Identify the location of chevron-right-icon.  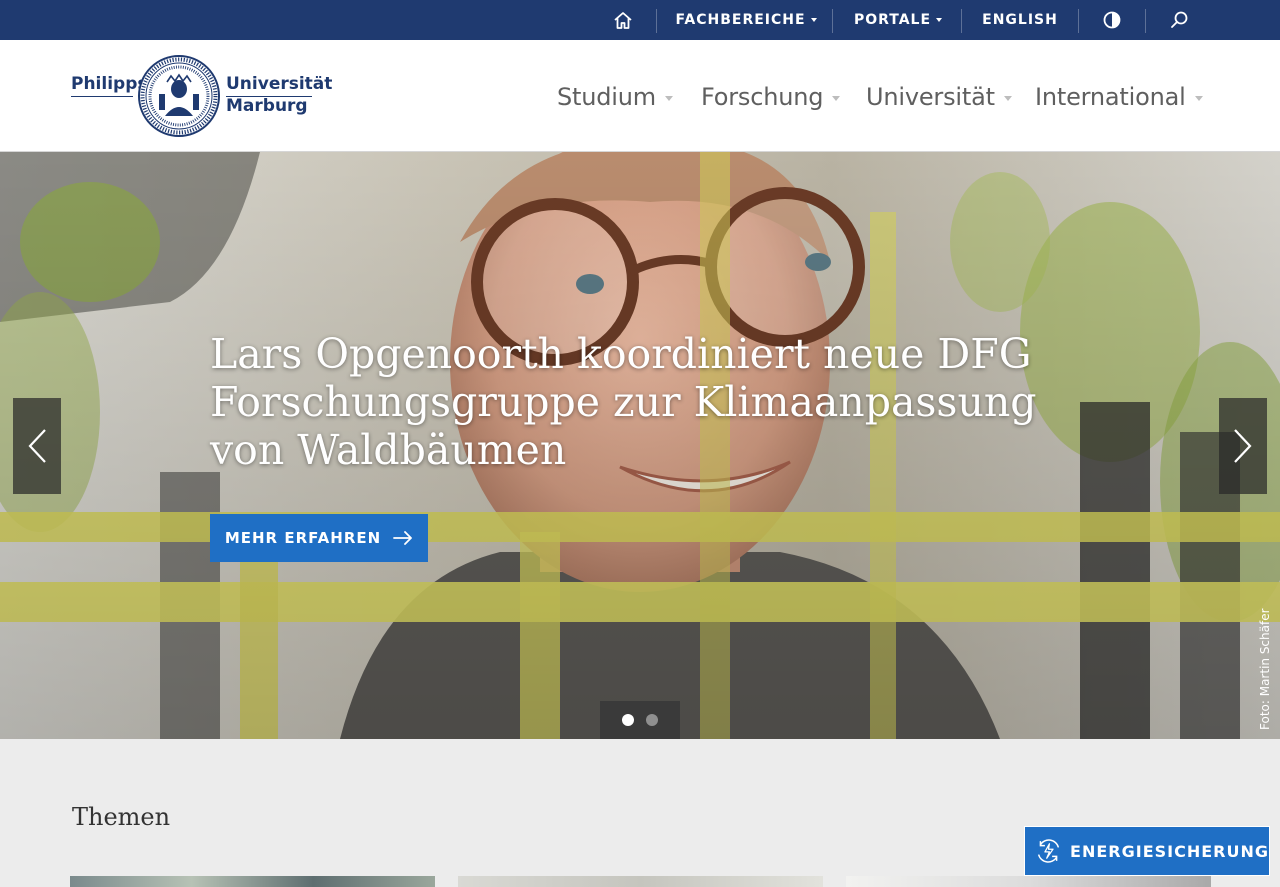
(1243, 446).